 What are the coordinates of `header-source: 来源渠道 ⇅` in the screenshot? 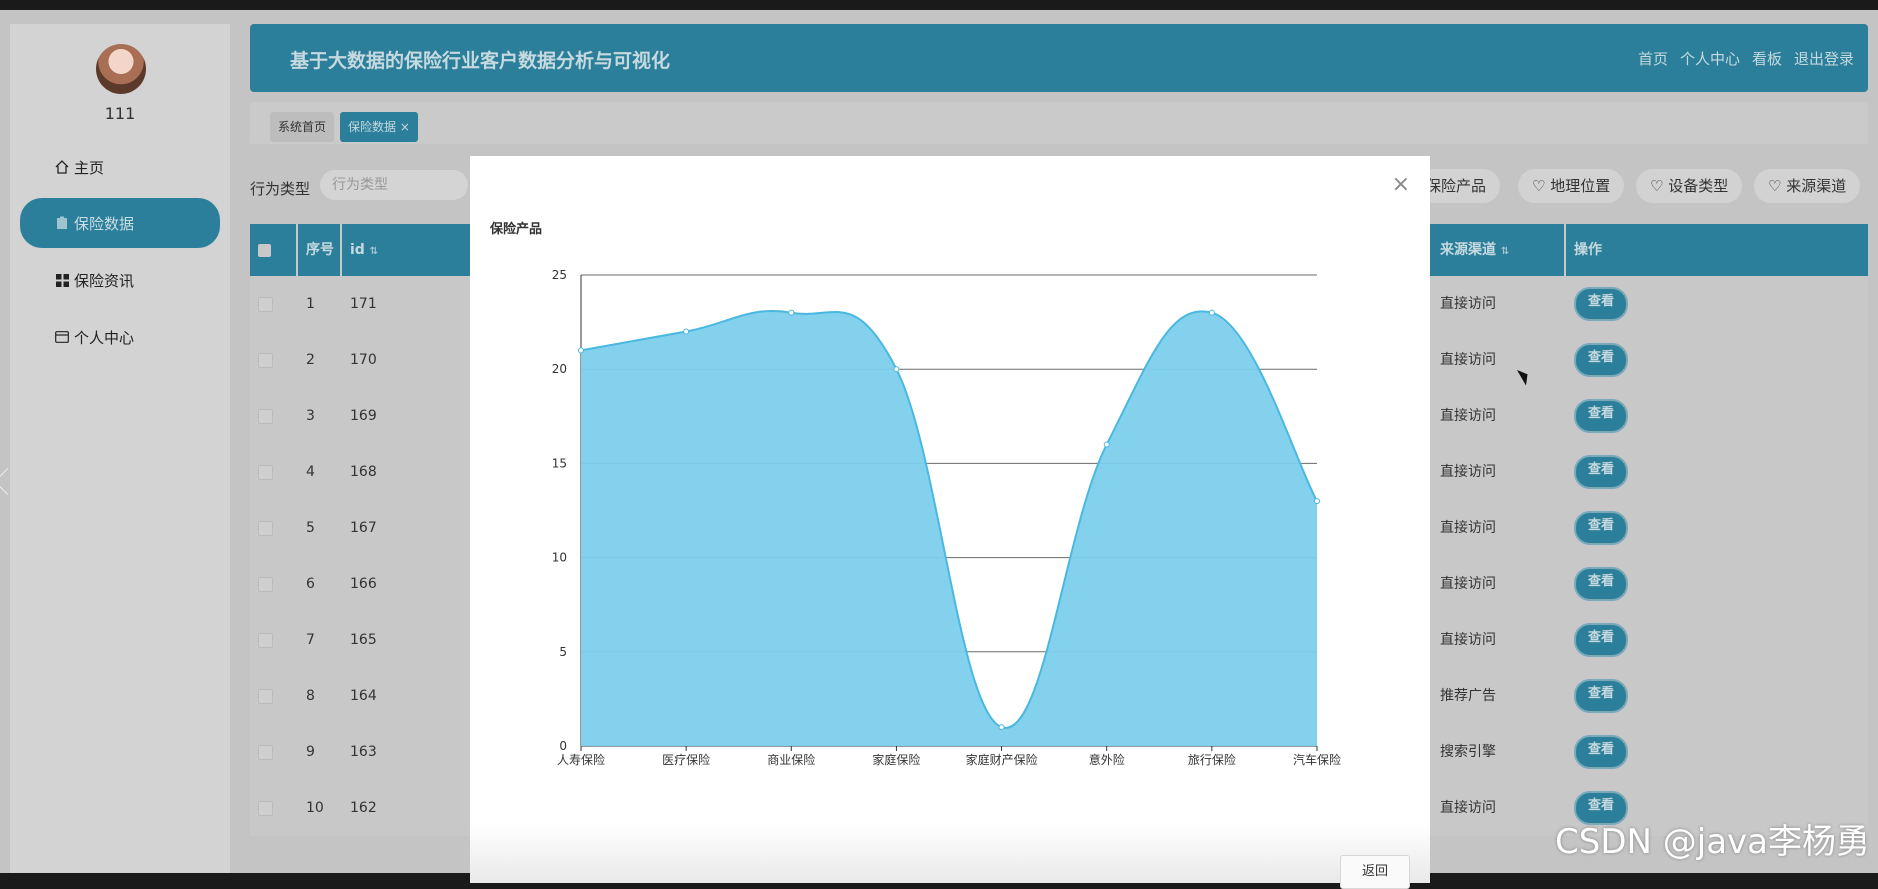 It's located at (1499, 250).